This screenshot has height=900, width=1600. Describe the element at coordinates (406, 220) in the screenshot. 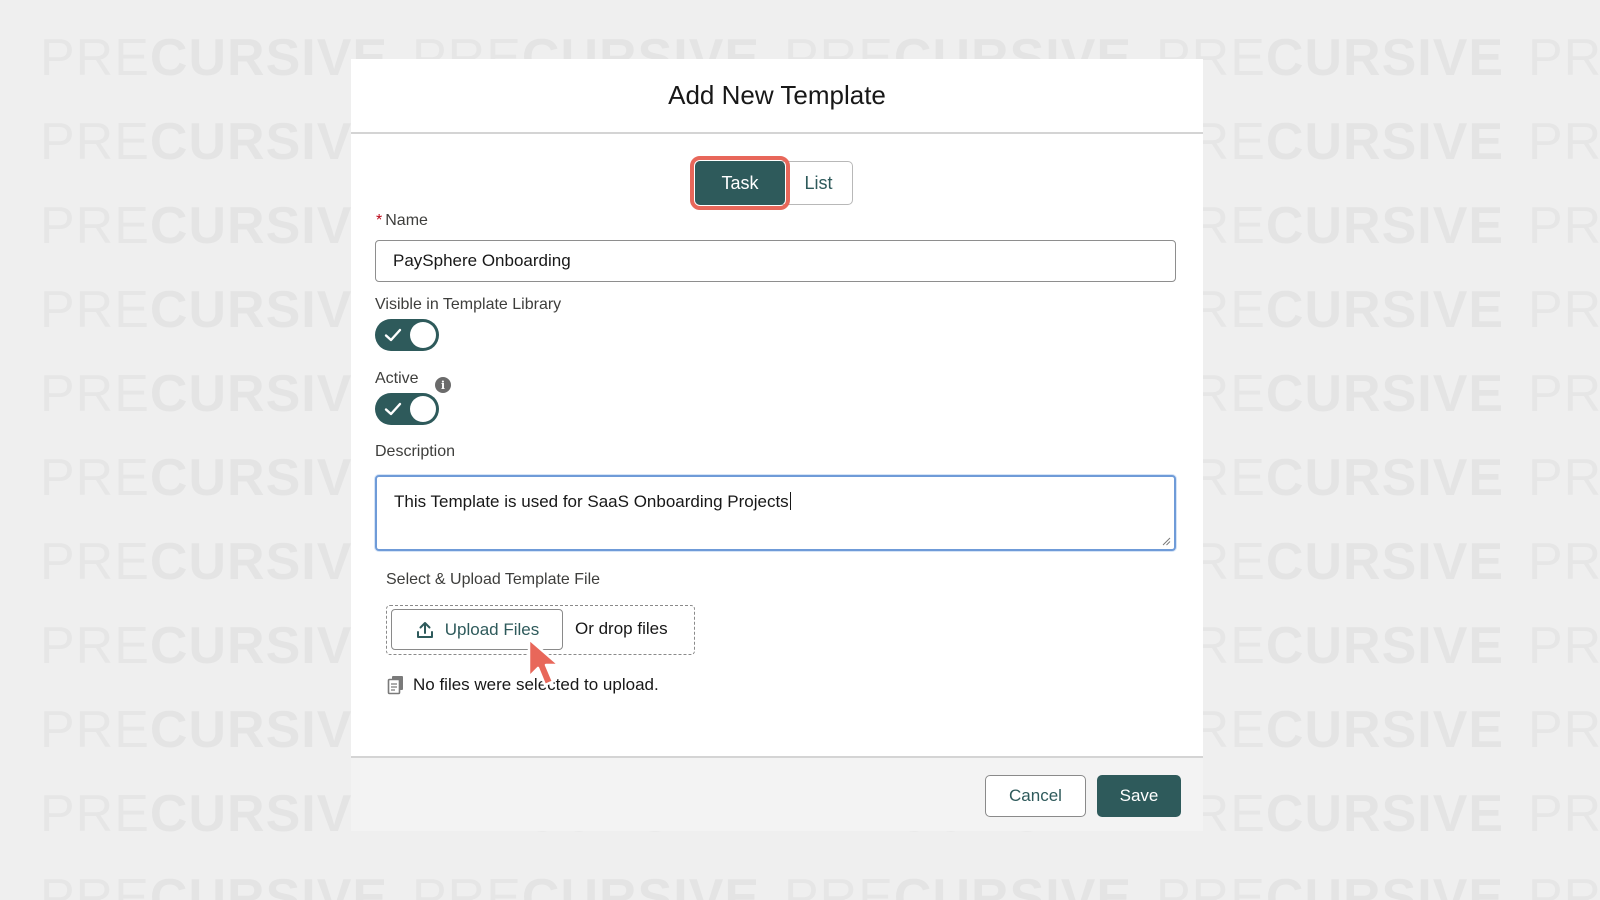

I see `name-label-text: Name` at that location.